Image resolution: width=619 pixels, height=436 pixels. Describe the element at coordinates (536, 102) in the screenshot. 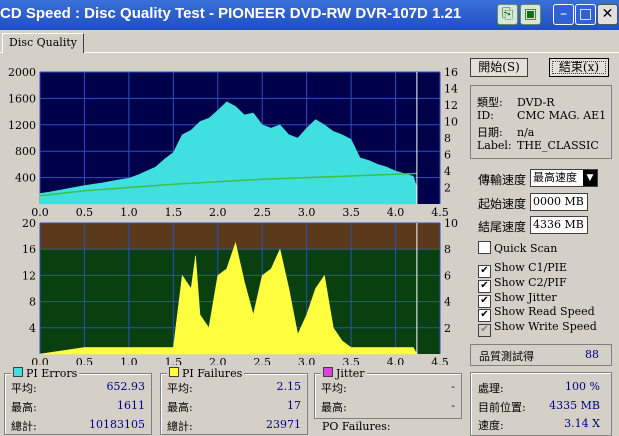

I see `type-value: DVD-R` at that location.